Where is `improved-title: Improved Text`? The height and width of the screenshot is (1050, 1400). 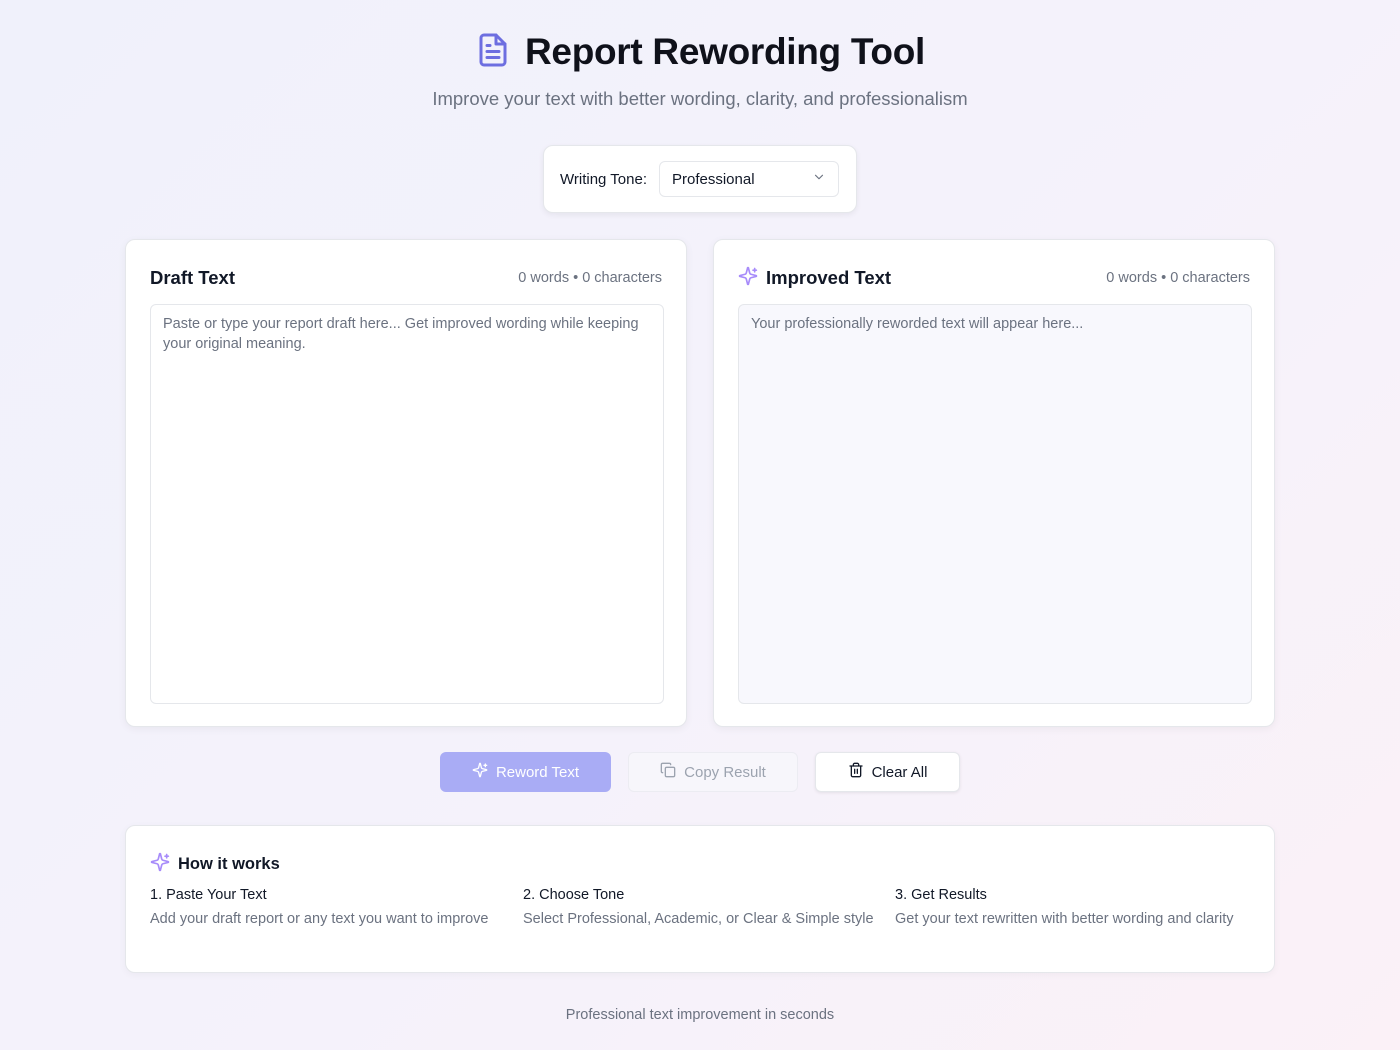 improved-title: Improved Text is located at coordinates (829, 277).